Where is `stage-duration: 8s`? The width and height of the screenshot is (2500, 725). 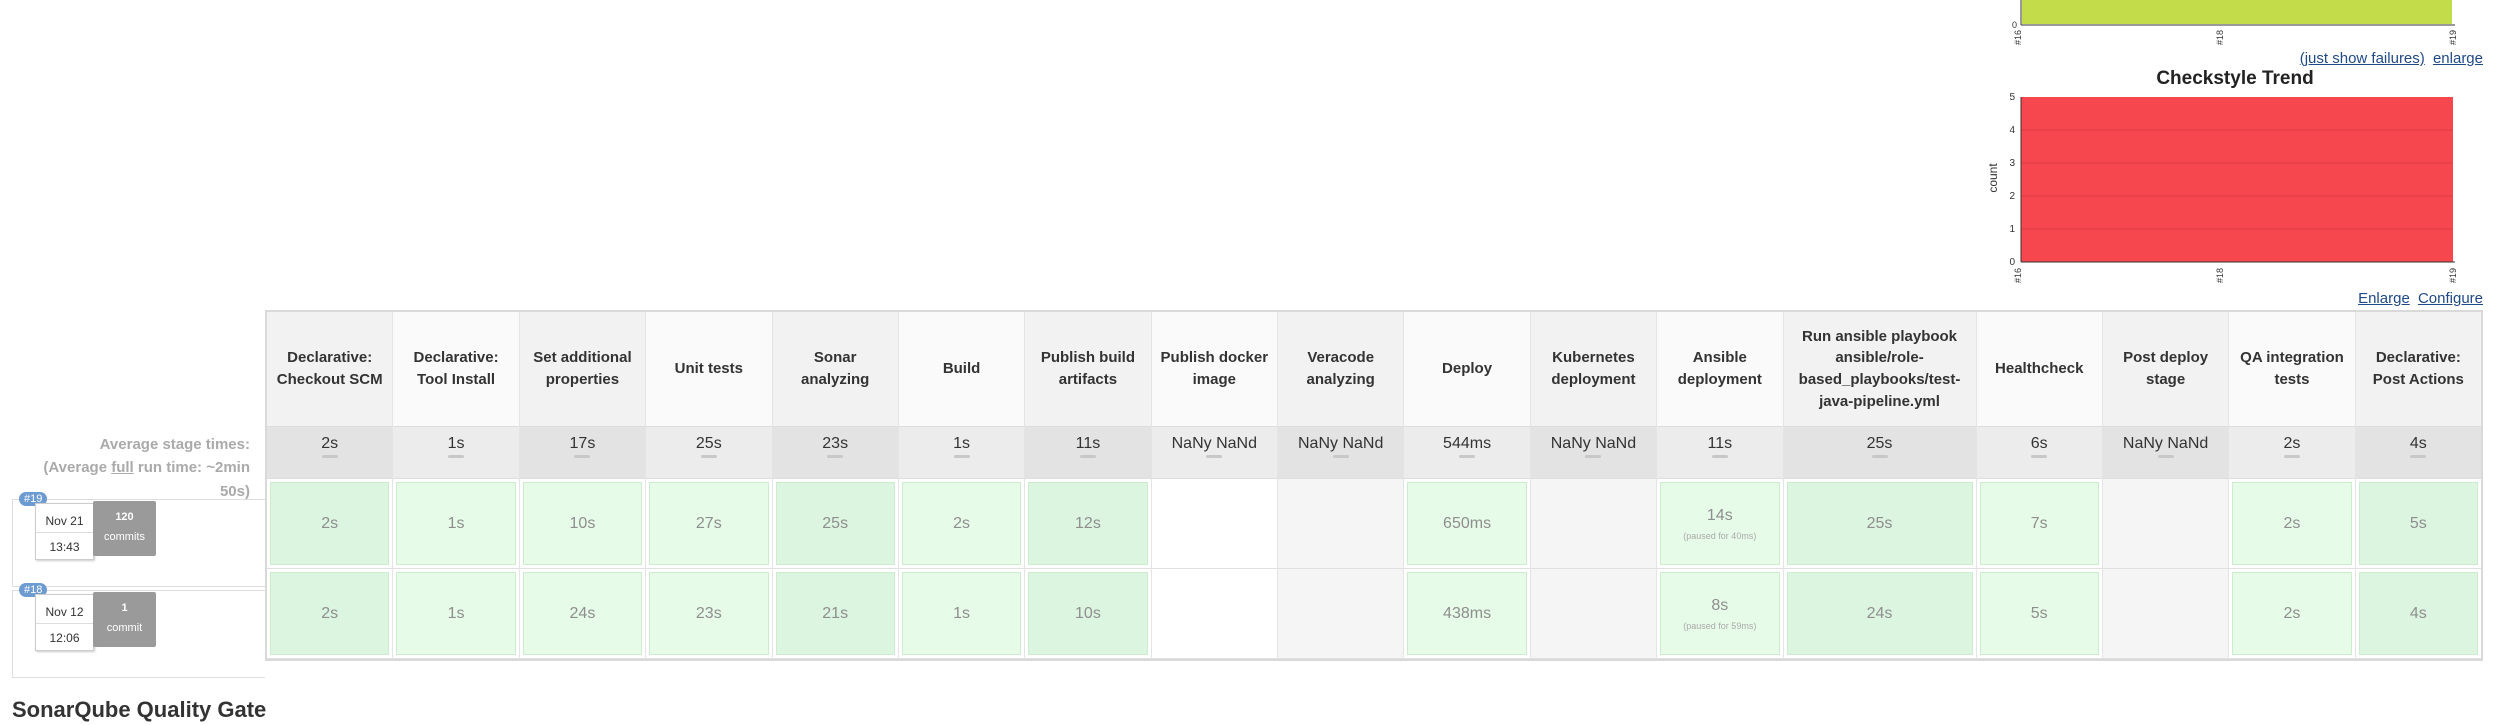 stage-duration: 8s is located at coordinates (1720, 605).